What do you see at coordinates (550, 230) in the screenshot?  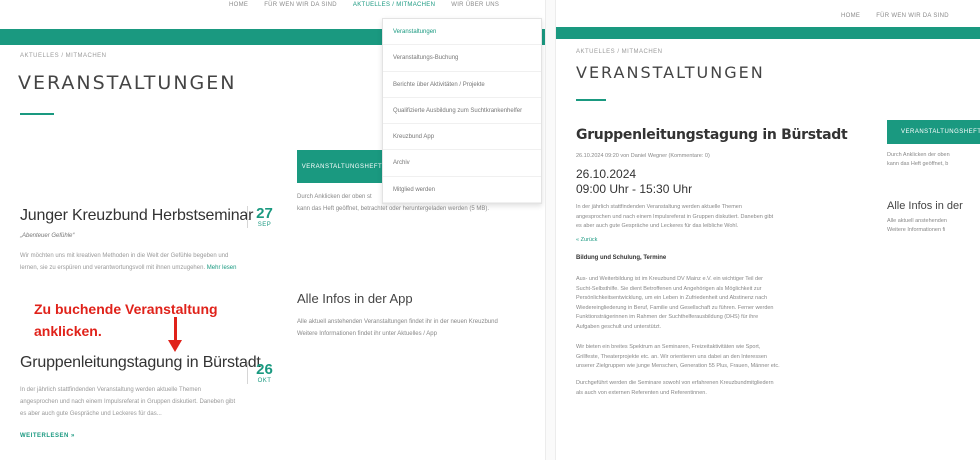 I see `screenshot-divider` at bounding box center [550, 230].